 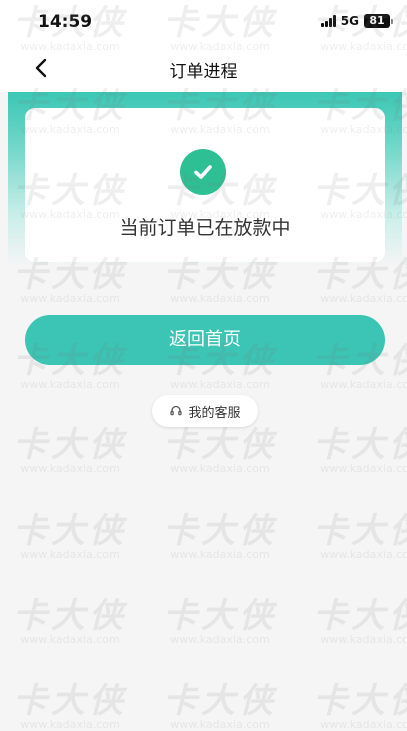 I want to click on network-label: 5G, so click(x=349, y=21).